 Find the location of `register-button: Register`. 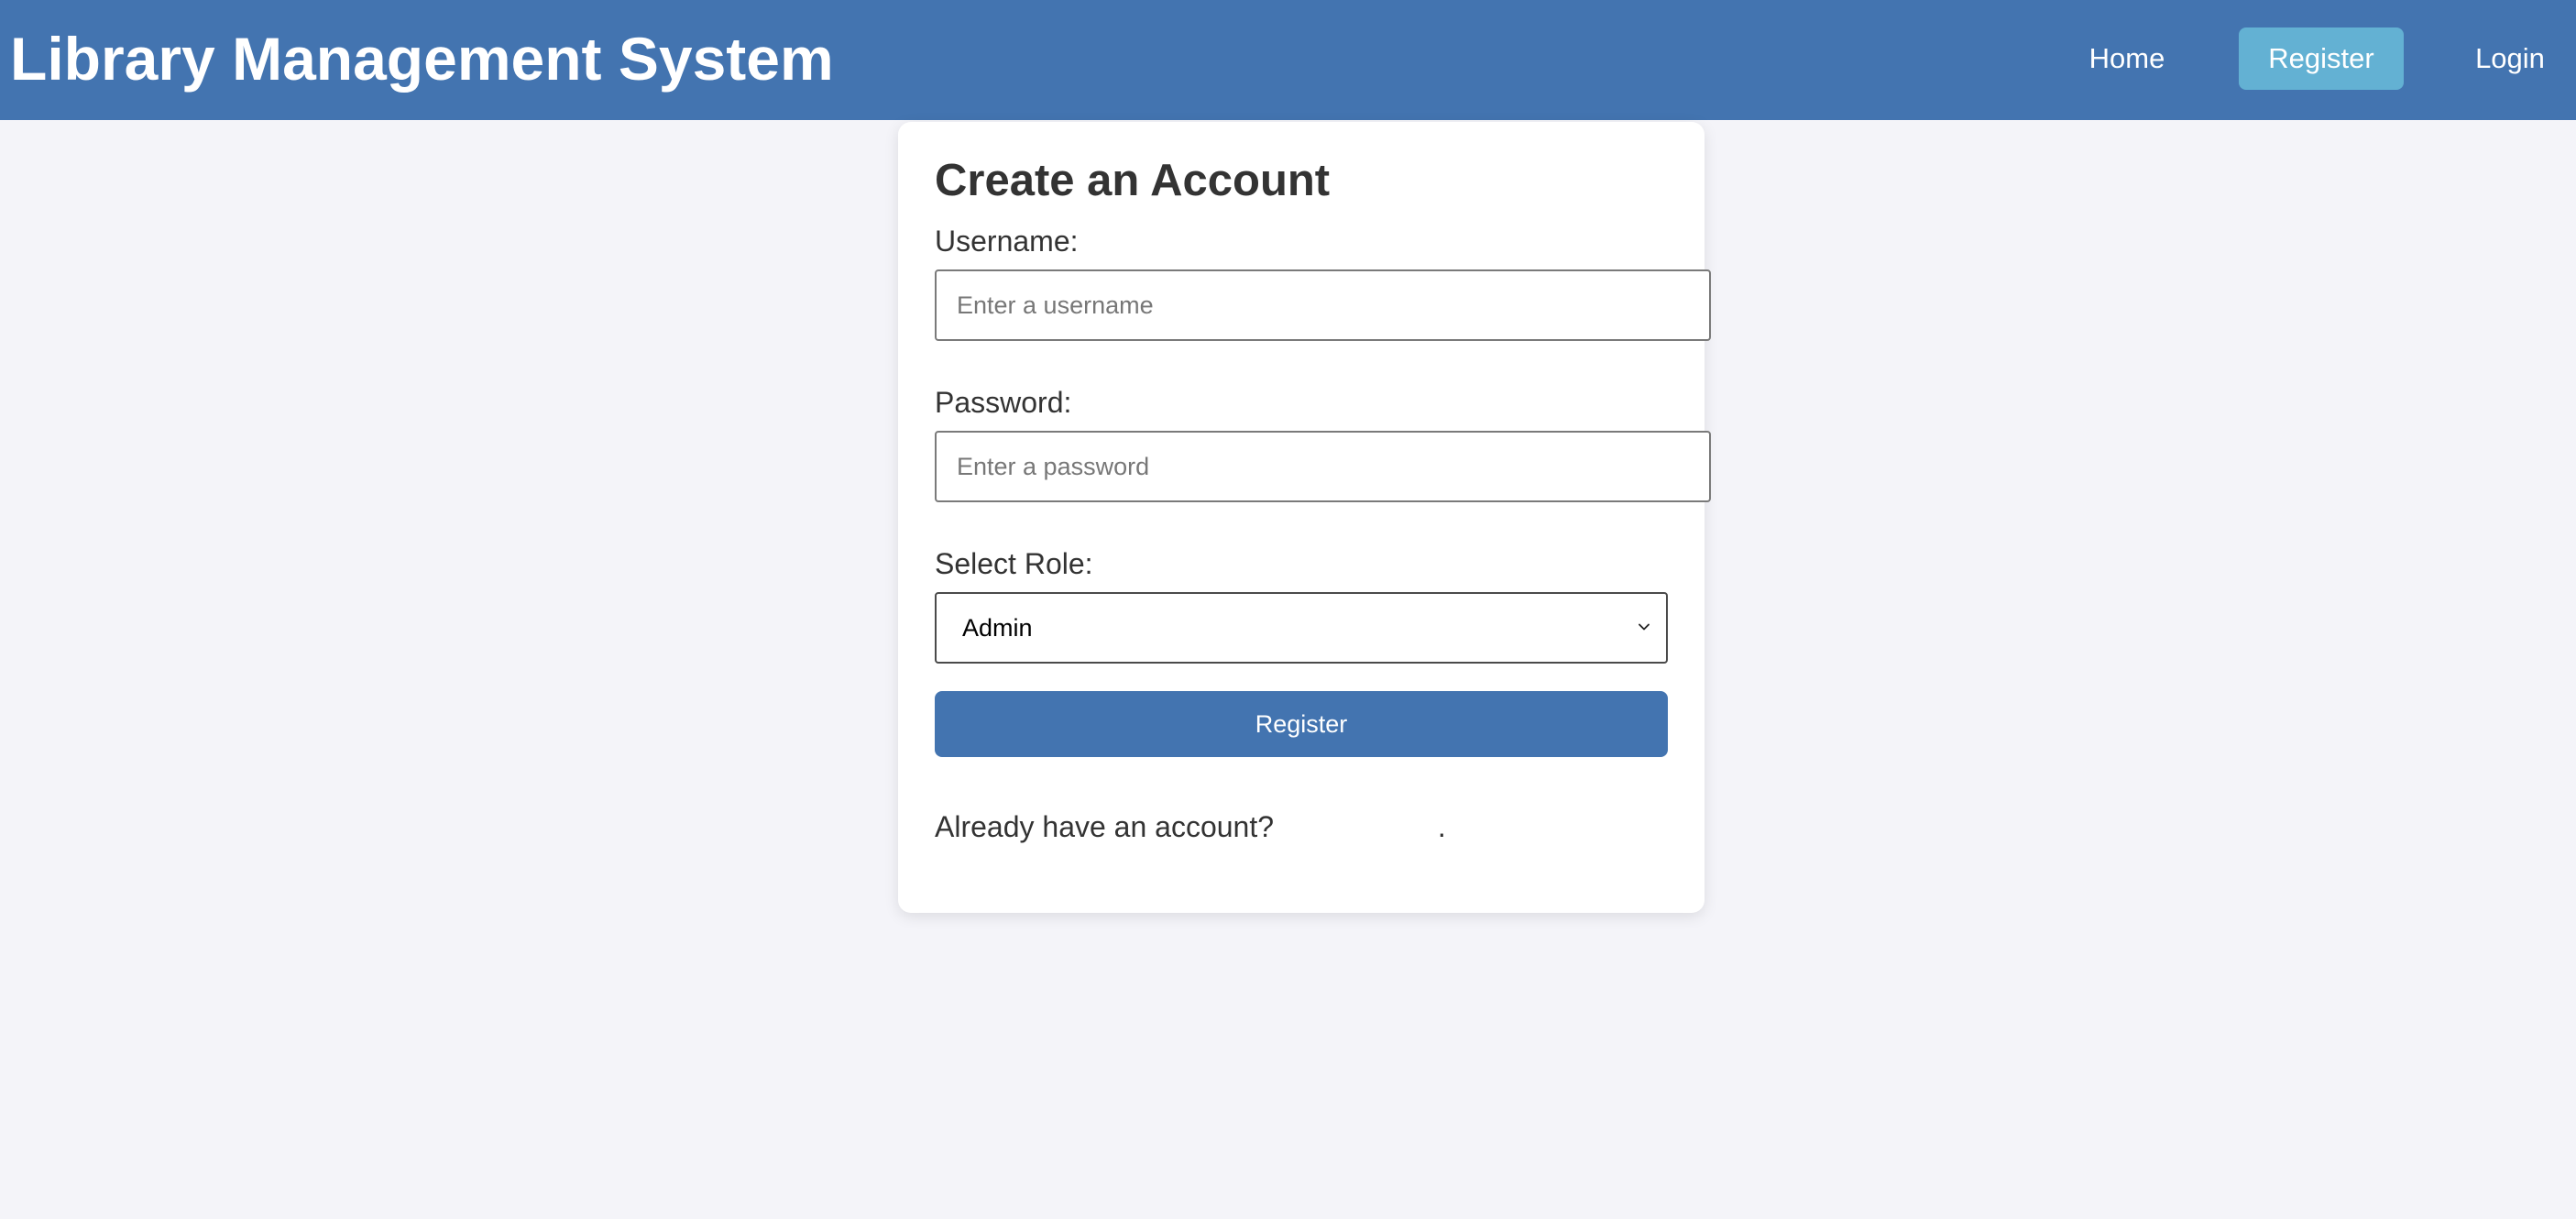

register-button: Register is located at coordinates (1301, 724).